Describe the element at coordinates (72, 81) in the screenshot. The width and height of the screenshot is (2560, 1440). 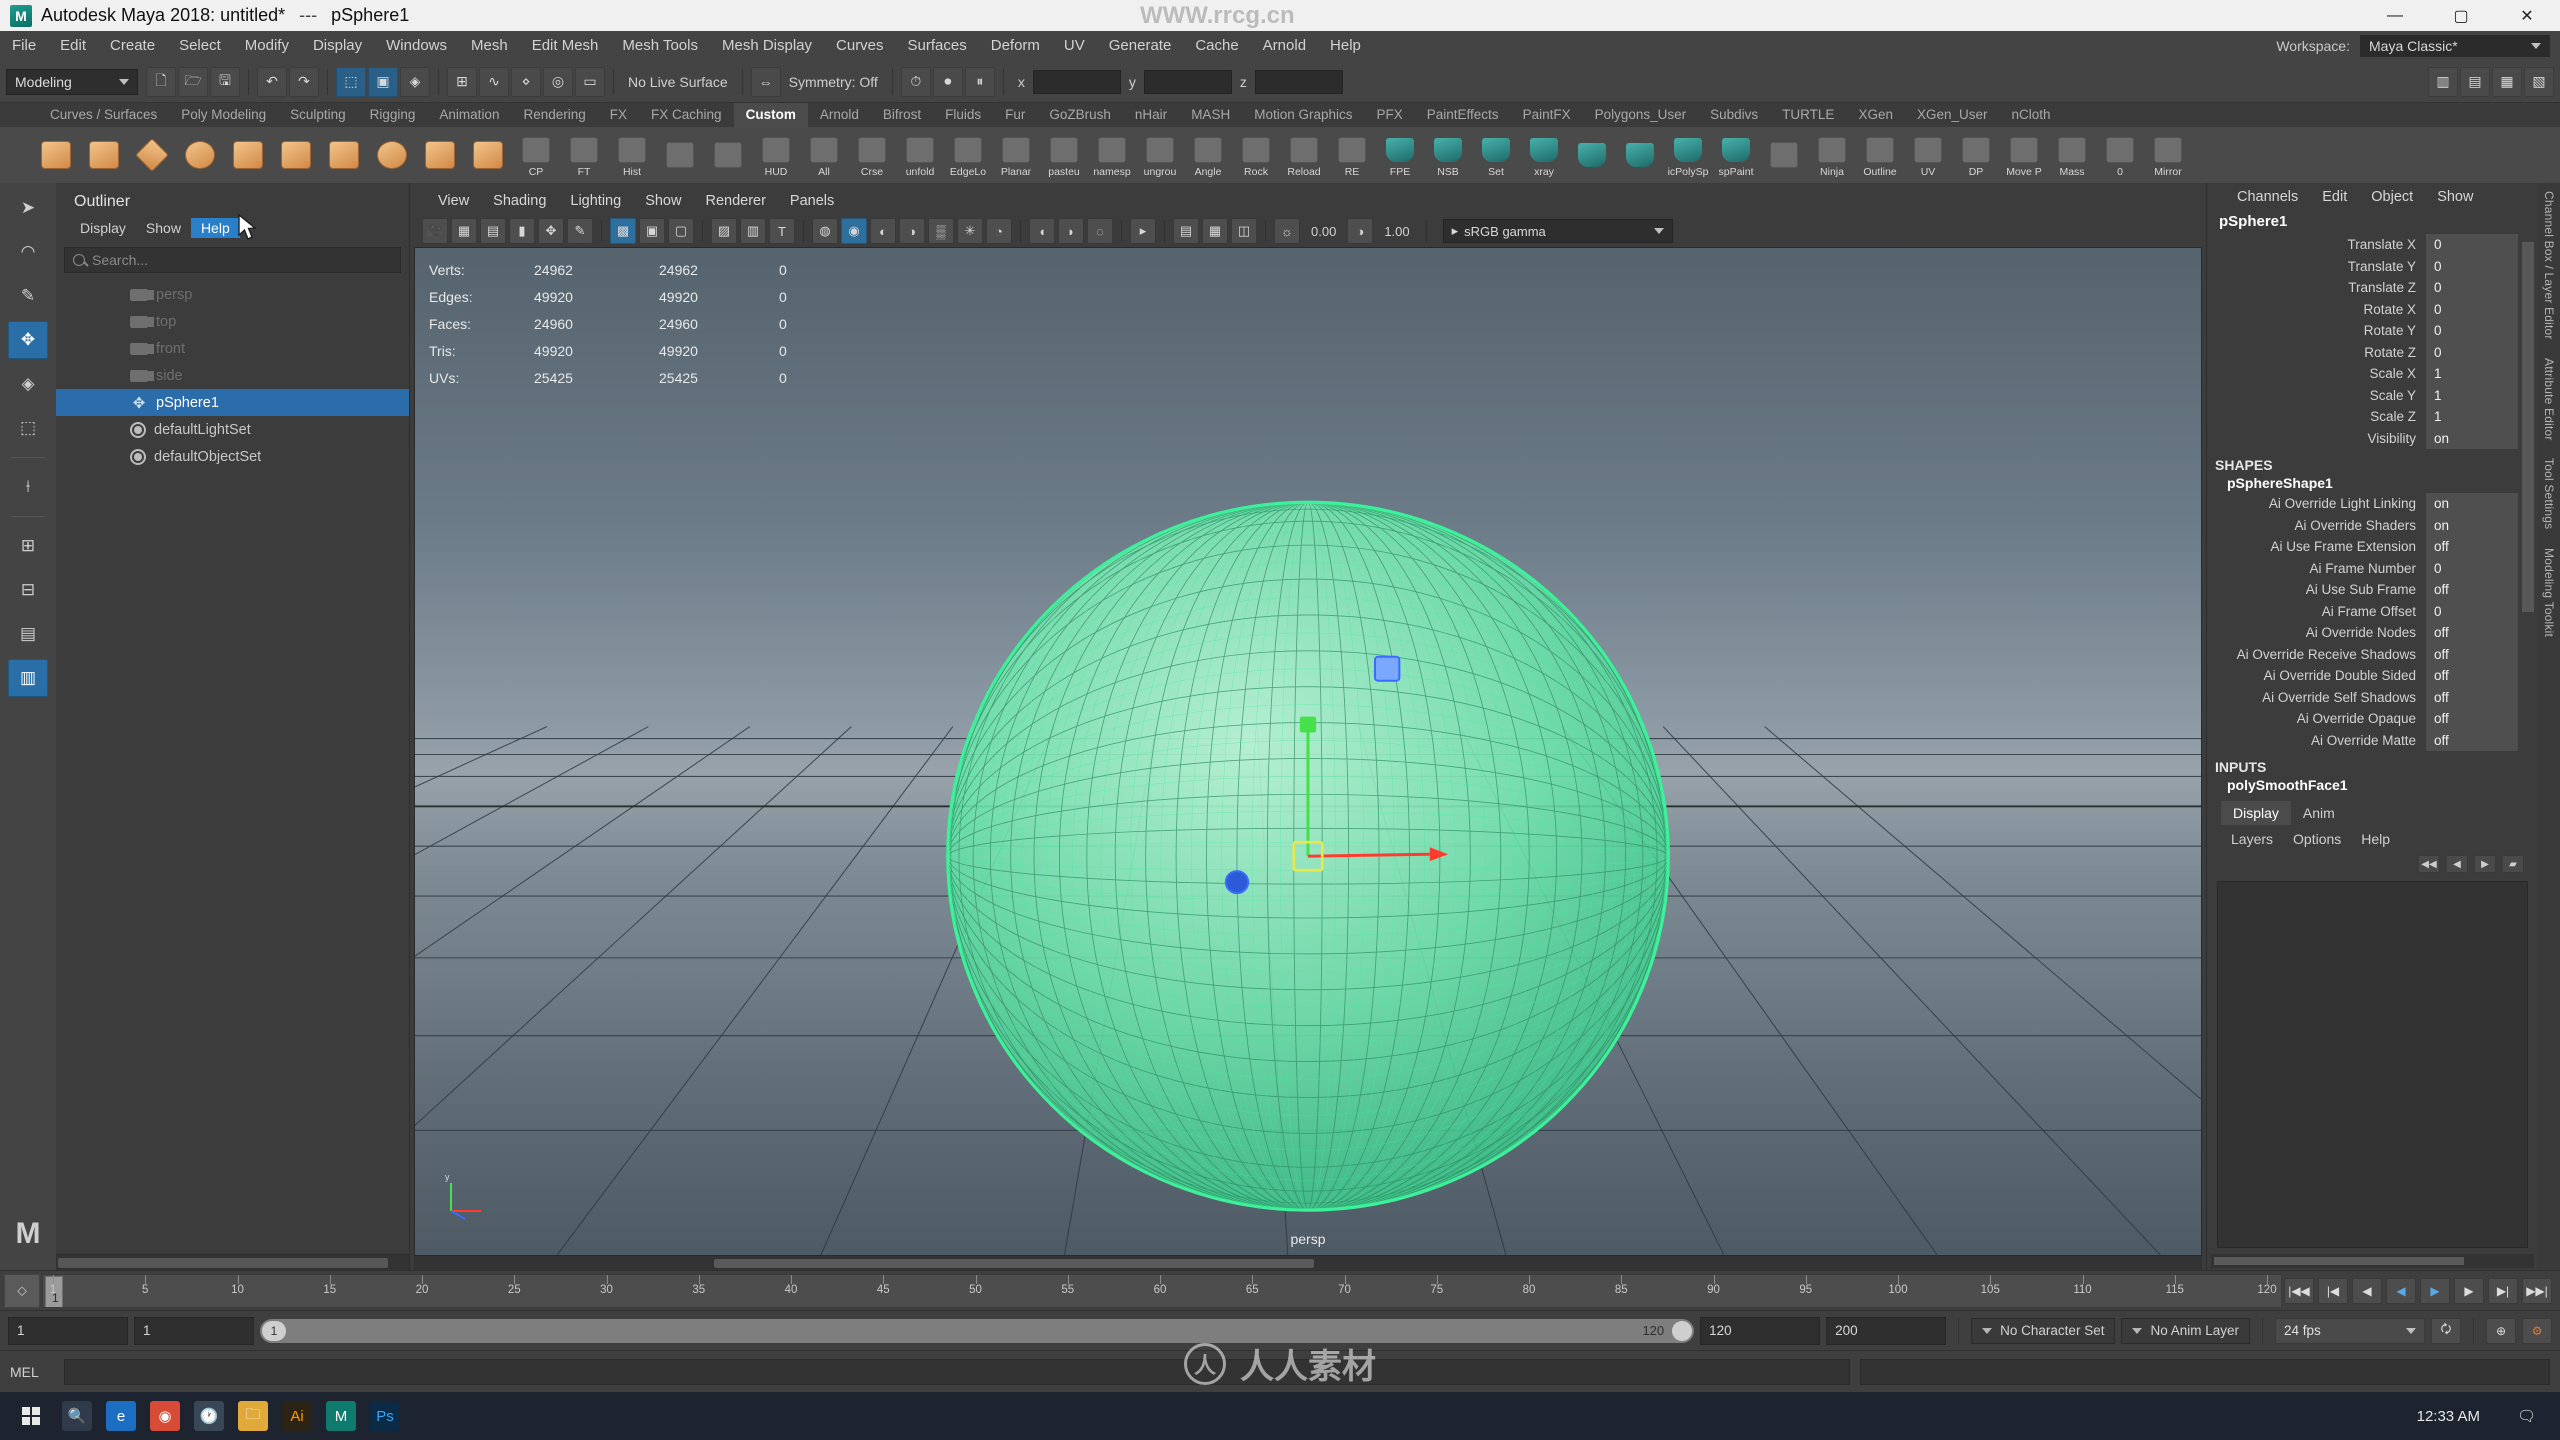
I see `menu-set-dropdown: Modeling` at that location.